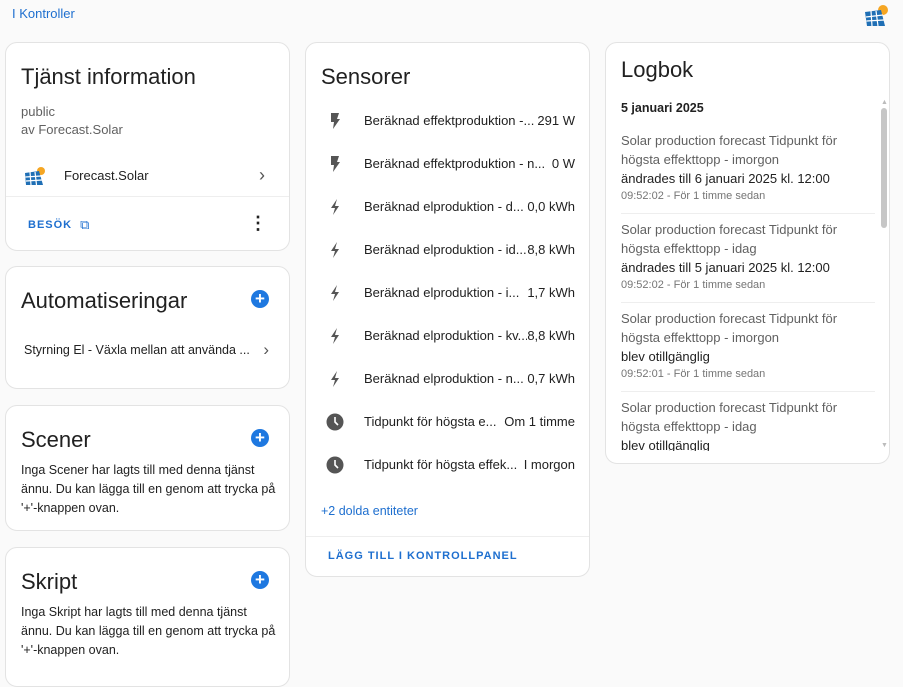  I want to click on add-automation-button: +, so click(260, 299).